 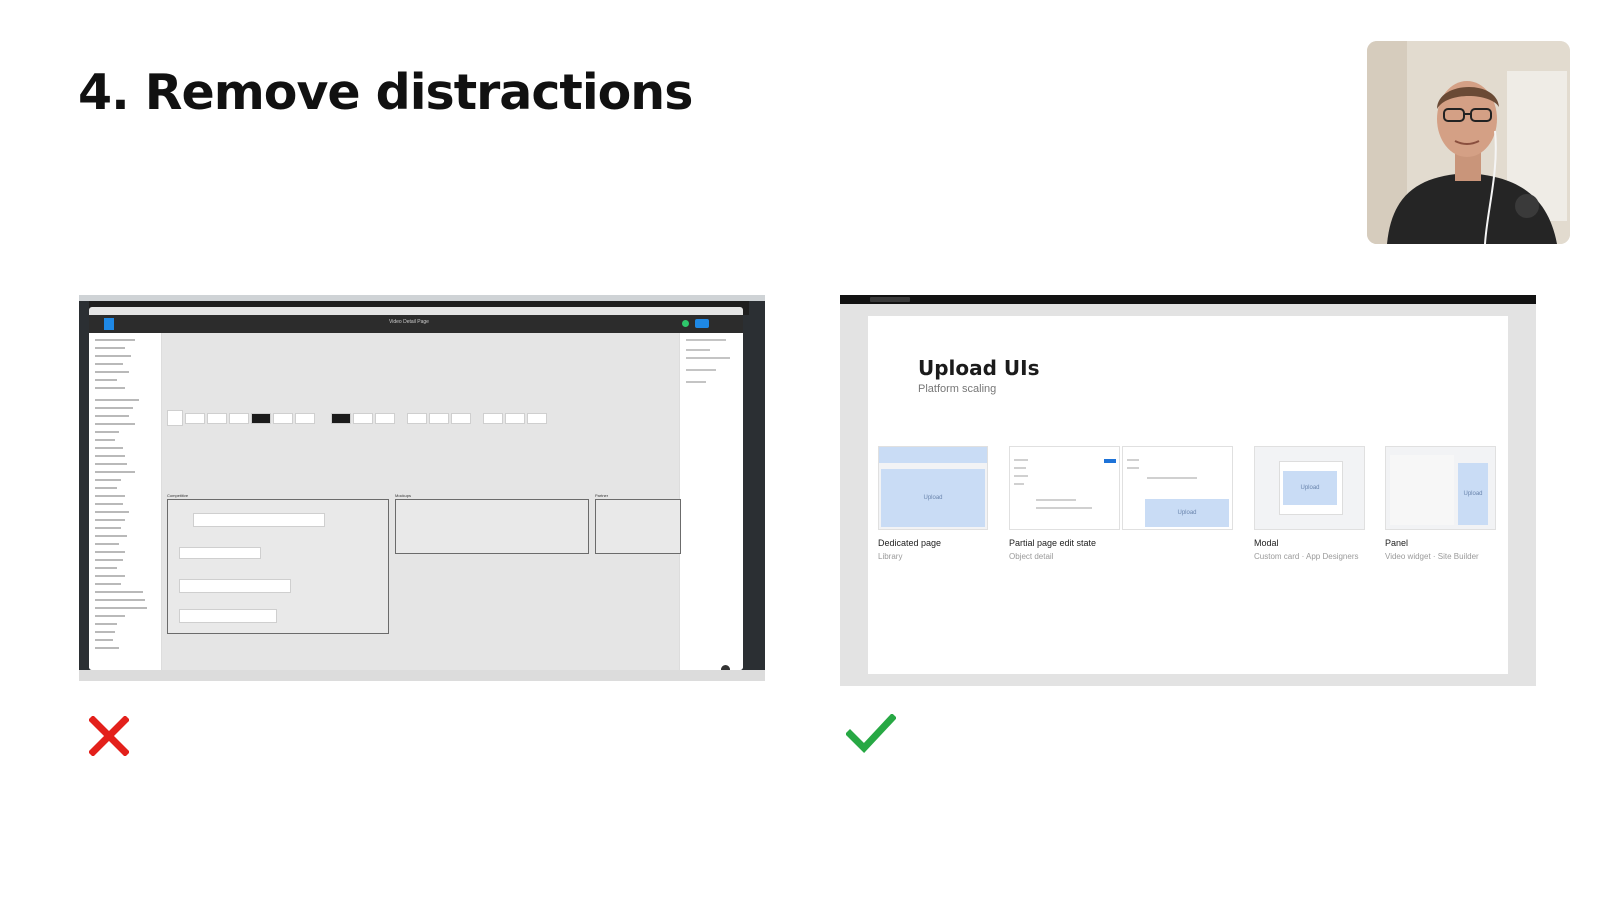 What do you see at coordinates (385, 92) in the screenshot?
I see `slide-title: 4. Remove distractions` at bounding box center [385, 92].